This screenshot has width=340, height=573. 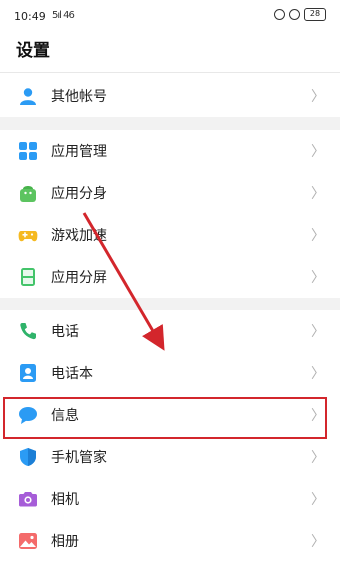 What do you see at coordinates (65, 332) in the screenshot?
I see `row-label: 电话` at bounding box center [65, 332].